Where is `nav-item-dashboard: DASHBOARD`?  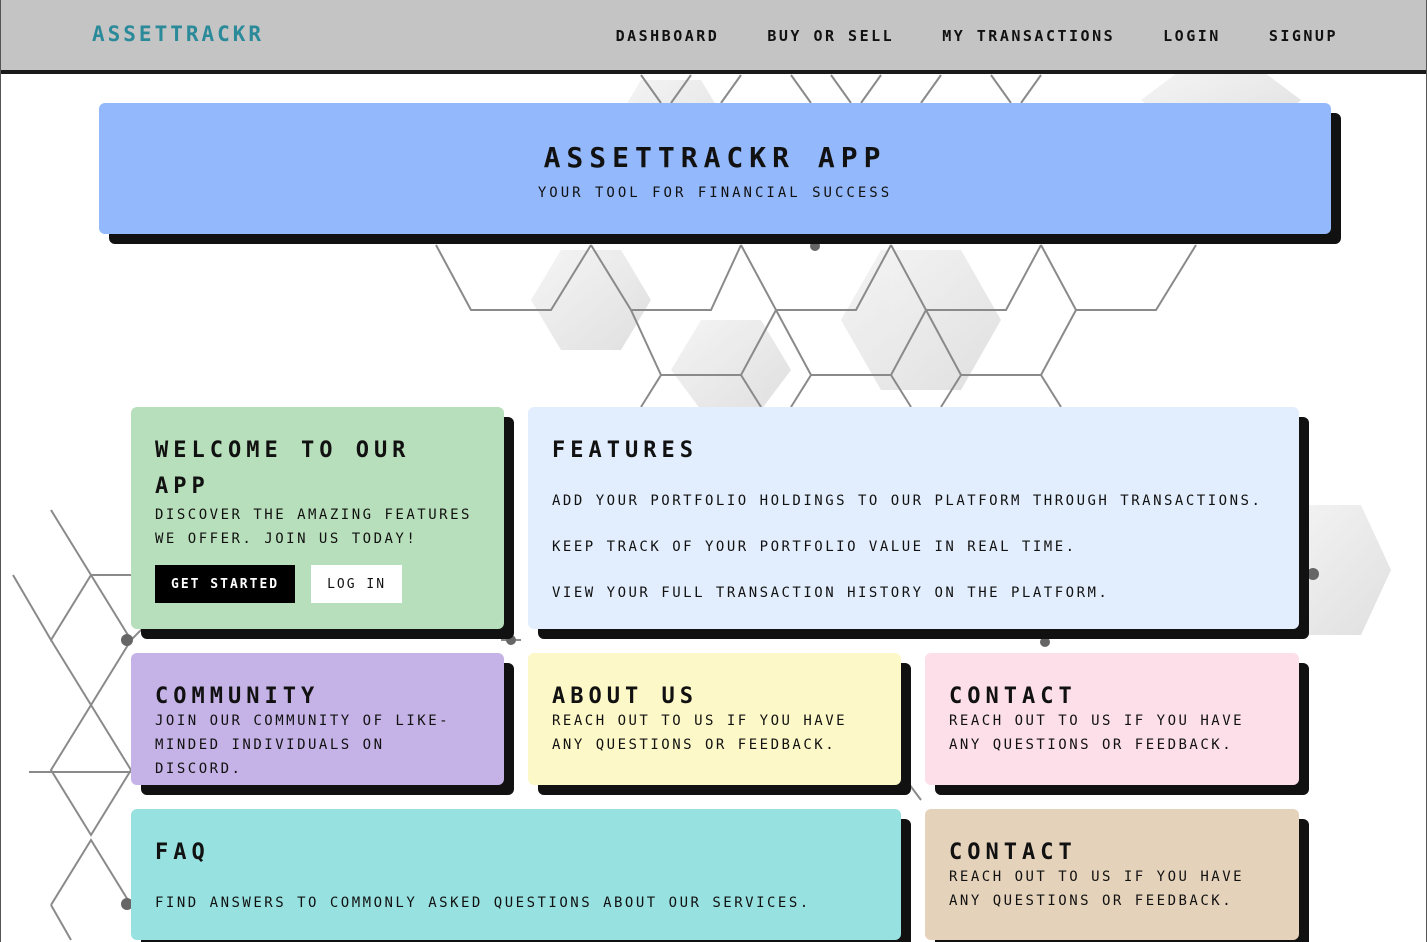
nav-item-dashboard: DASHBOARD is located at coordinates (668, 35).